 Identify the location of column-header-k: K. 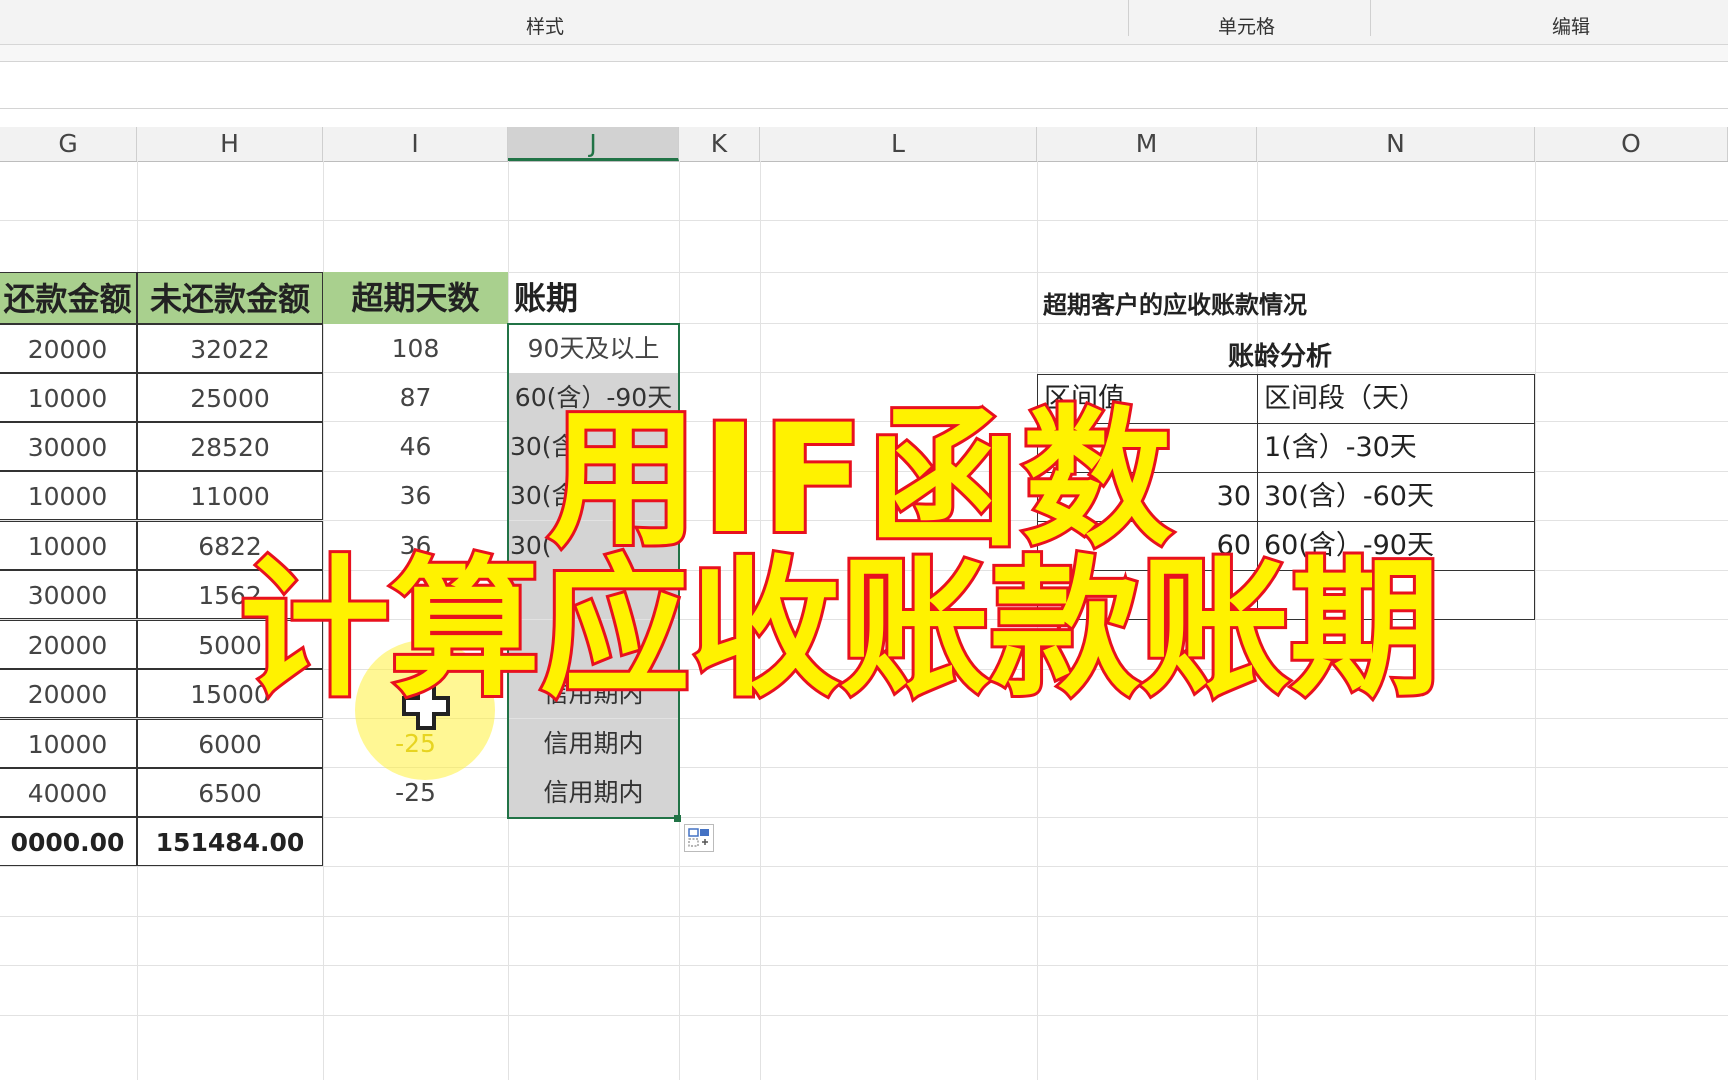
(719, 144).